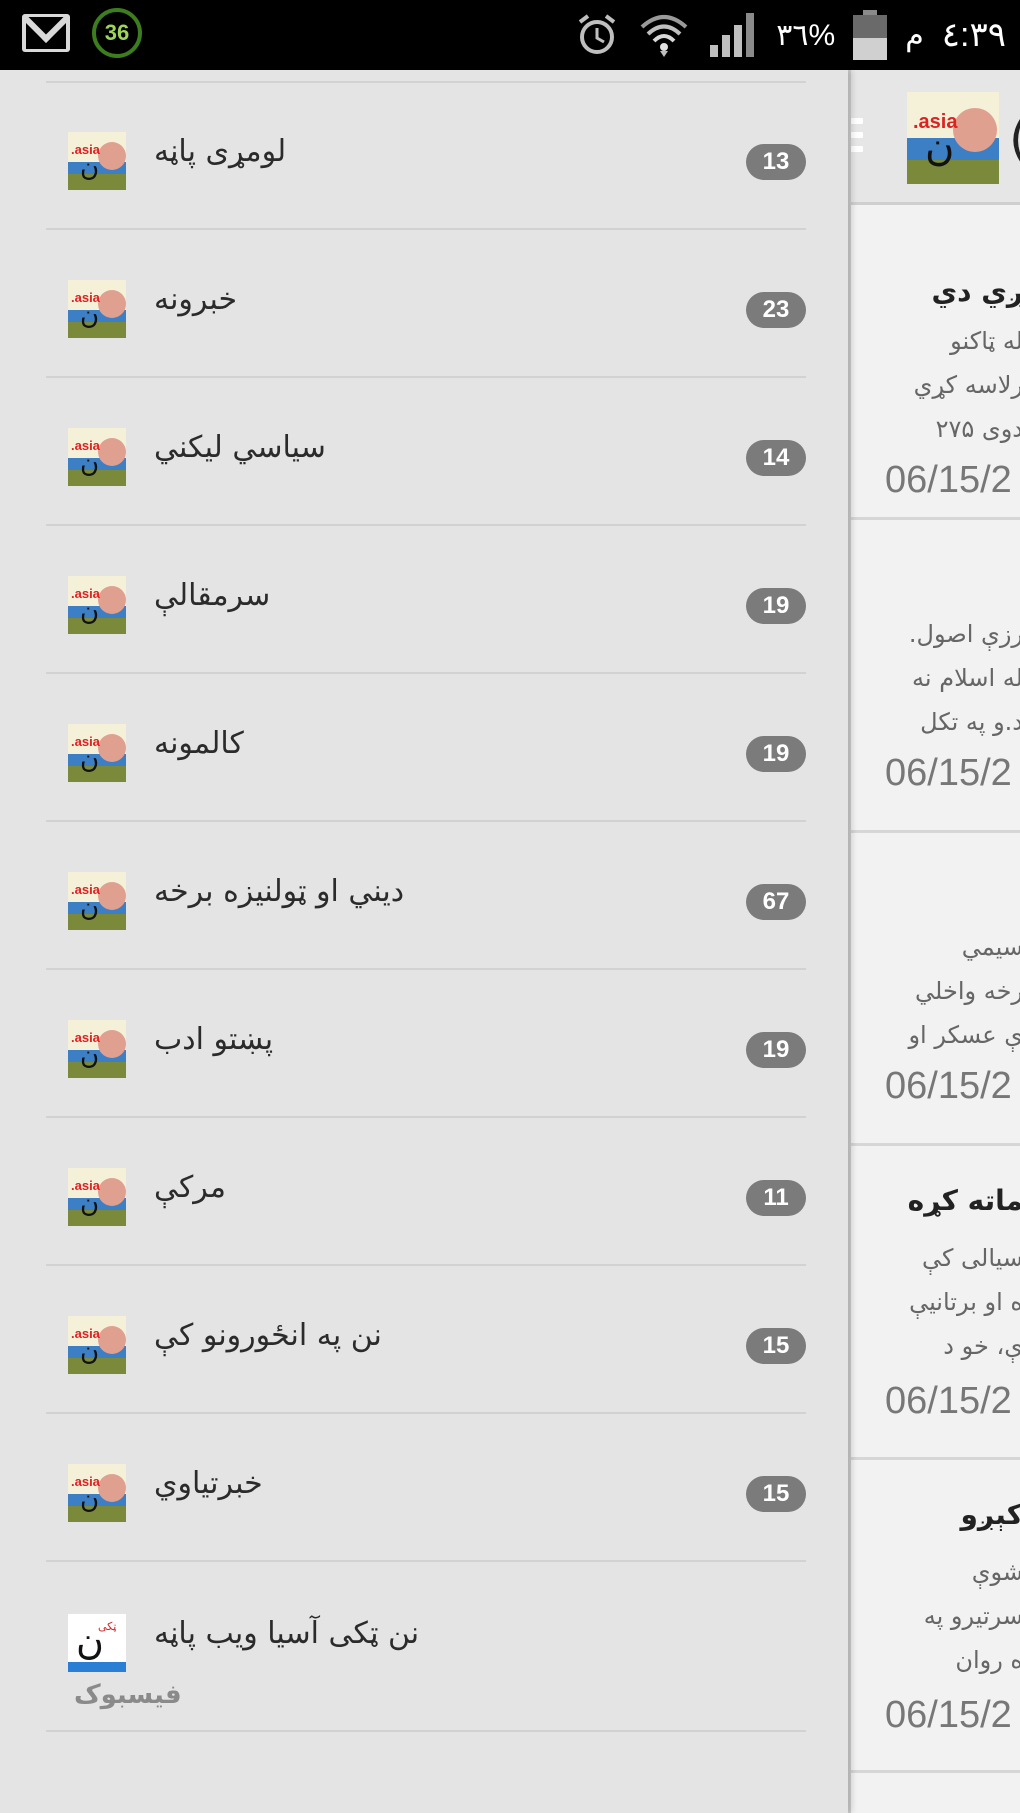 The image size is (1020, 1813). What do you see at coordinates (935, 362) in the screenshot?
I see `article-card: ږي دي له ټاکنو رلاسه کړي دوی ۲۷۵ 06/15/2` at bounding box center [935, 362].